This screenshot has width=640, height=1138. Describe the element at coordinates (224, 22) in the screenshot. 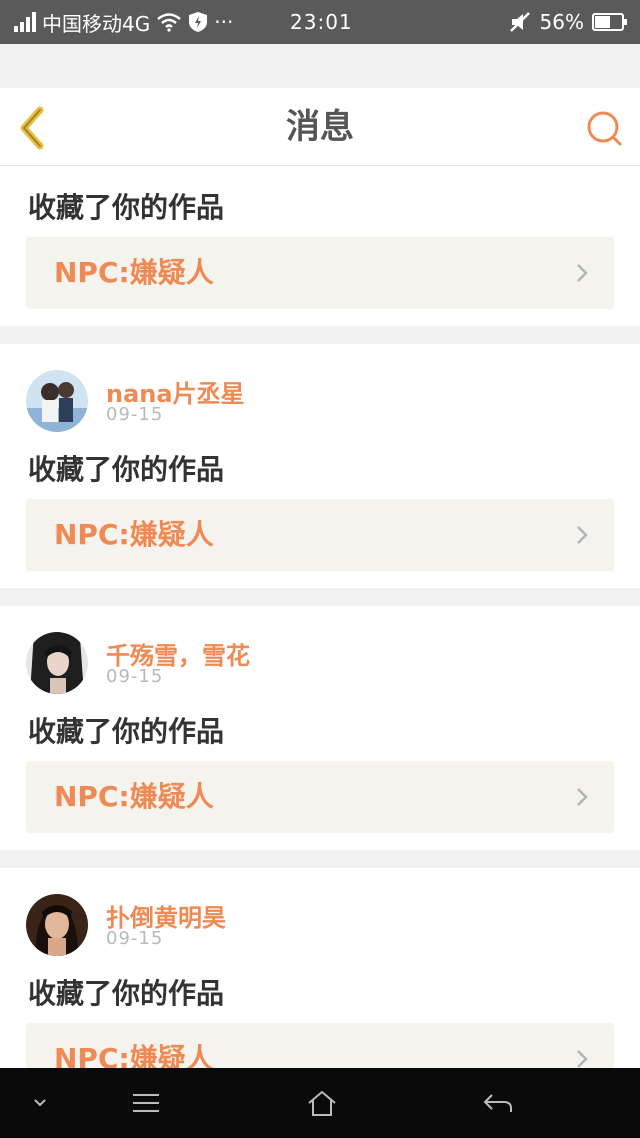

I see `more-dots: ···` at that location.